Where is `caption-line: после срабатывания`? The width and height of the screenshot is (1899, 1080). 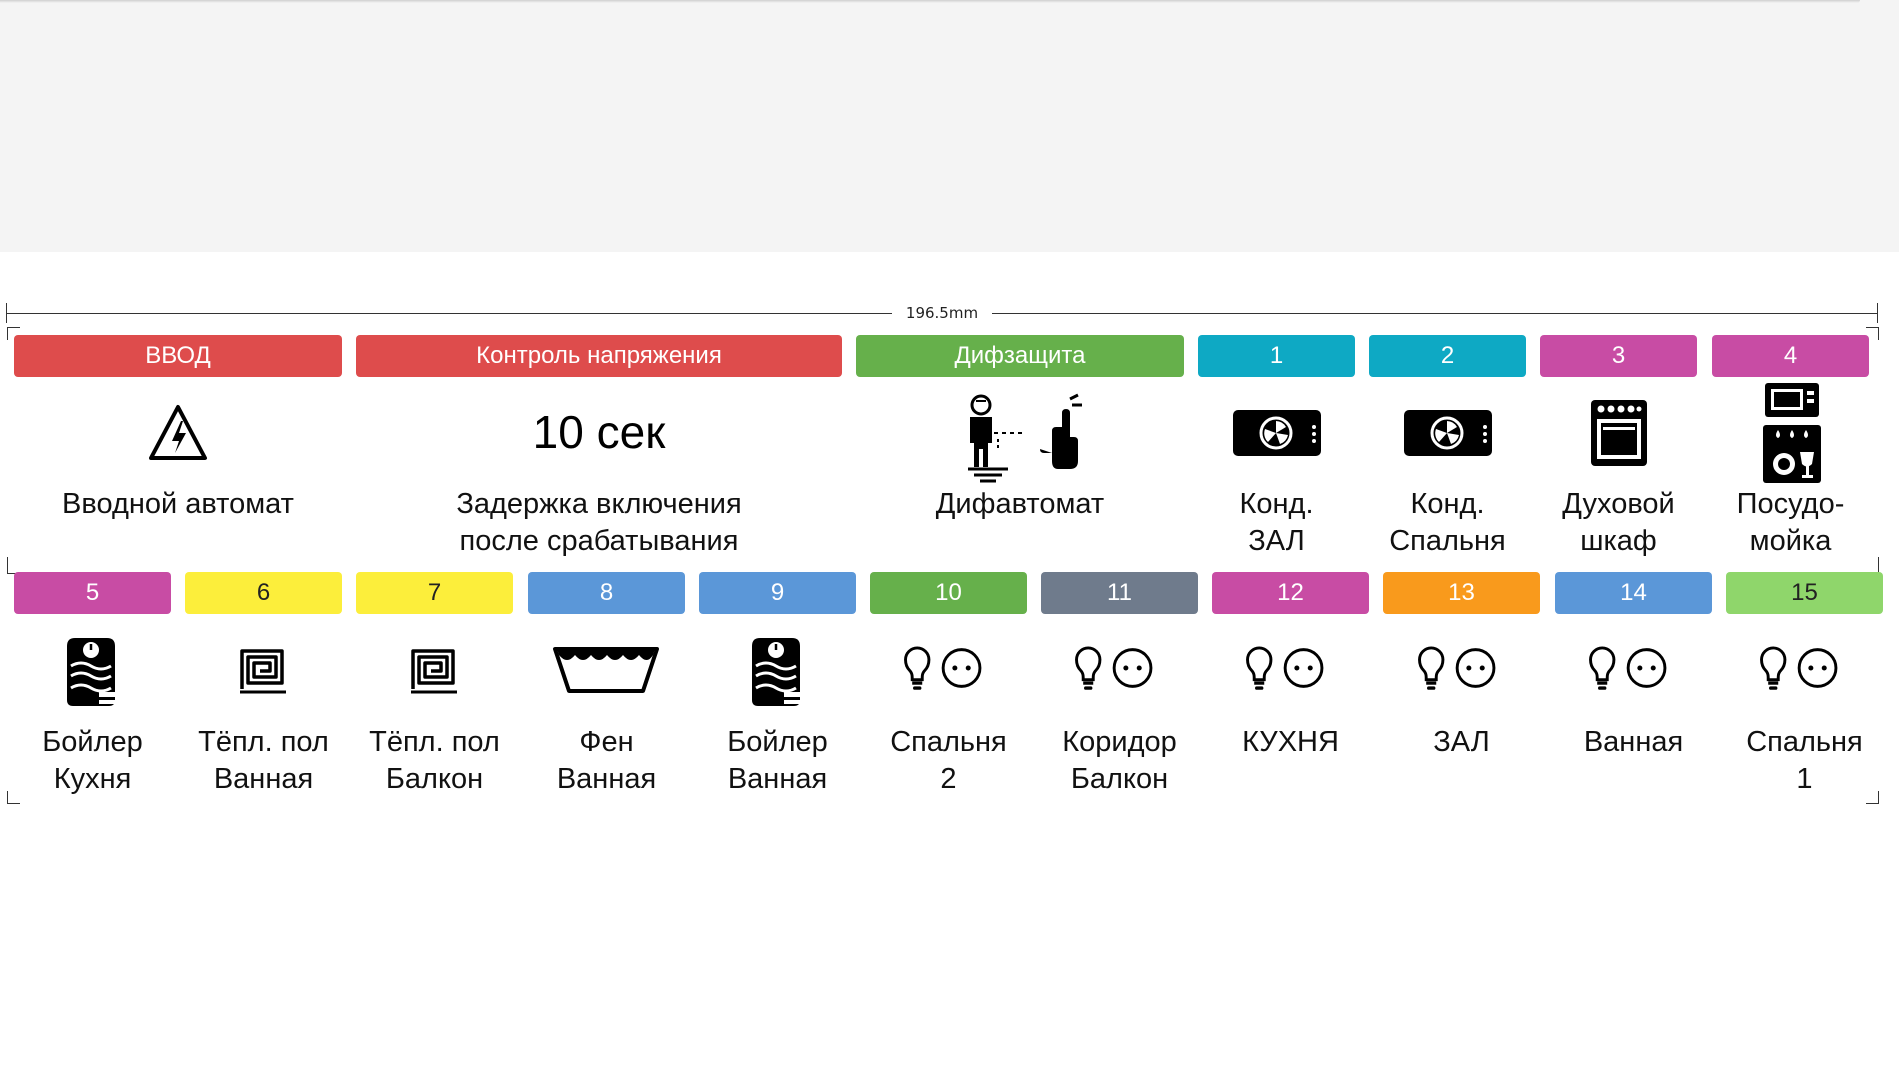 caption-line: после срабатывания is located at coordinates (599, 541).